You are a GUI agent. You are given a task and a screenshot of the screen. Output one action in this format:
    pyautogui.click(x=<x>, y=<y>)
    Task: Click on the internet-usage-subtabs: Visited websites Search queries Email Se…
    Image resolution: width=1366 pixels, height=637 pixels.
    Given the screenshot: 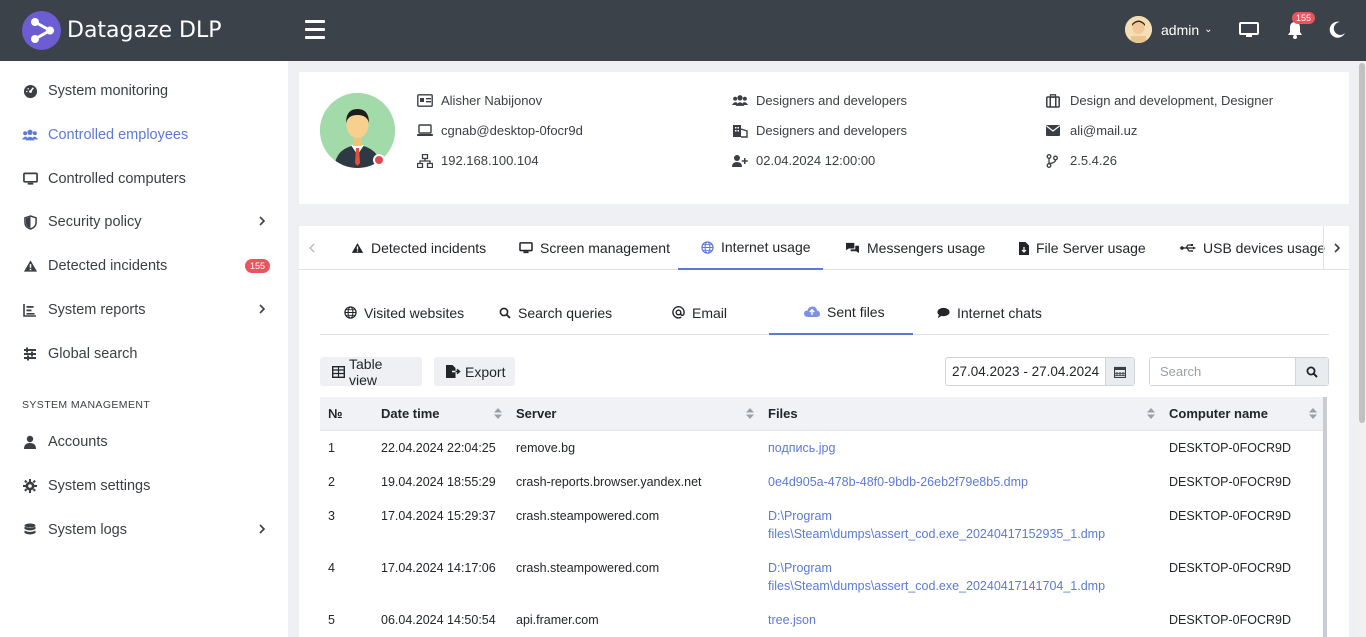 What is the action you would take?
    pyautogui.click(x=824, y=312)
    